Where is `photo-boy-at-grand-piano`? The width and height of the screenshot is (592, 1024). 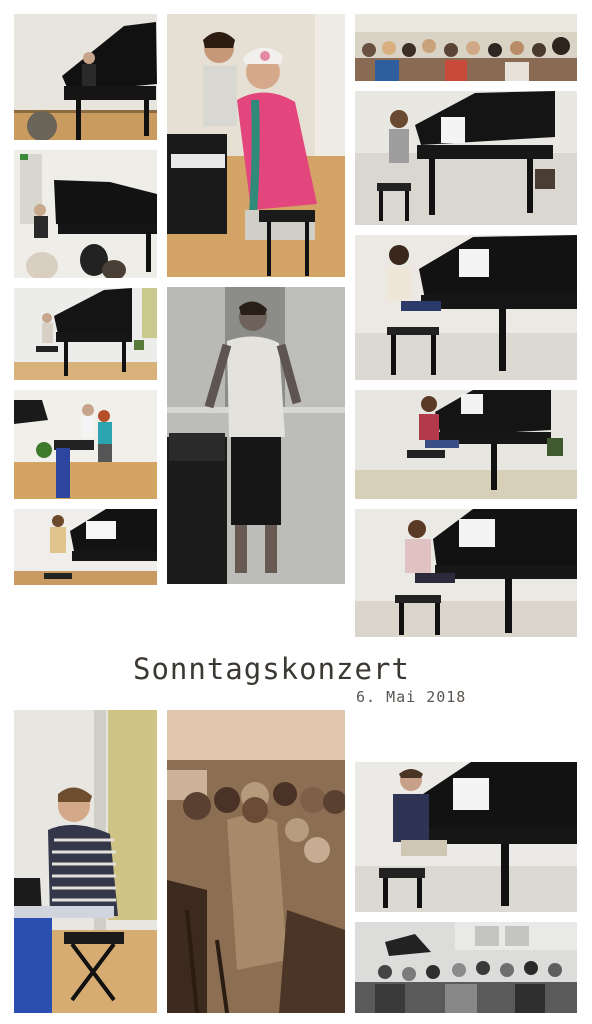
photo-boy-at-grand-piano is located at coordinates (85, 77).